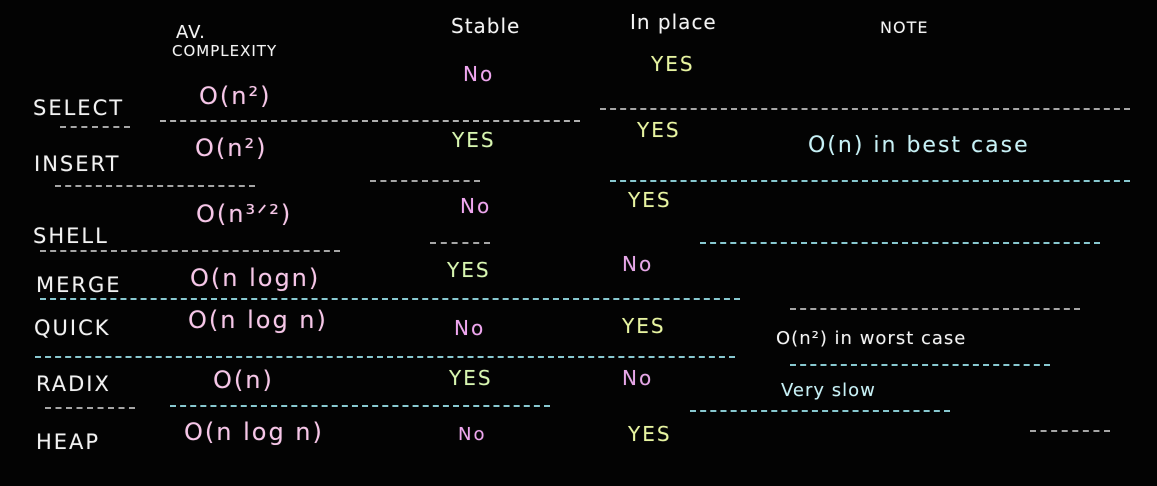 The height and width of the screenshot is (486, 1157). What do you see at coordinates (191, 32) in the screenshot?
I see `header-complexity-line1: AV.` at bounding box center [191, 32].